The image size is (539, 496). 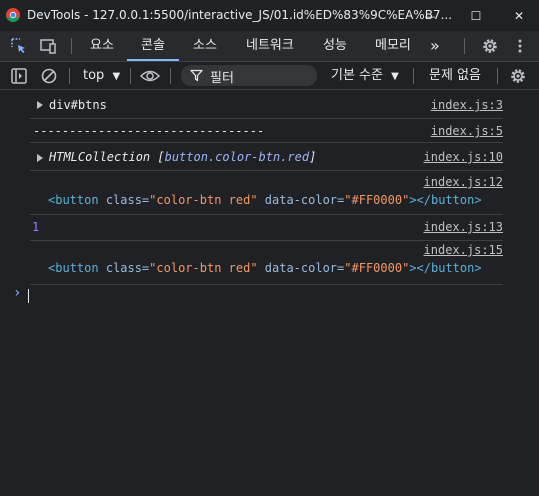 What do you see at coordinates (149, 131) in the screenshot?
I see `message-text: --------------------------------` at bounding box center [149, 131].